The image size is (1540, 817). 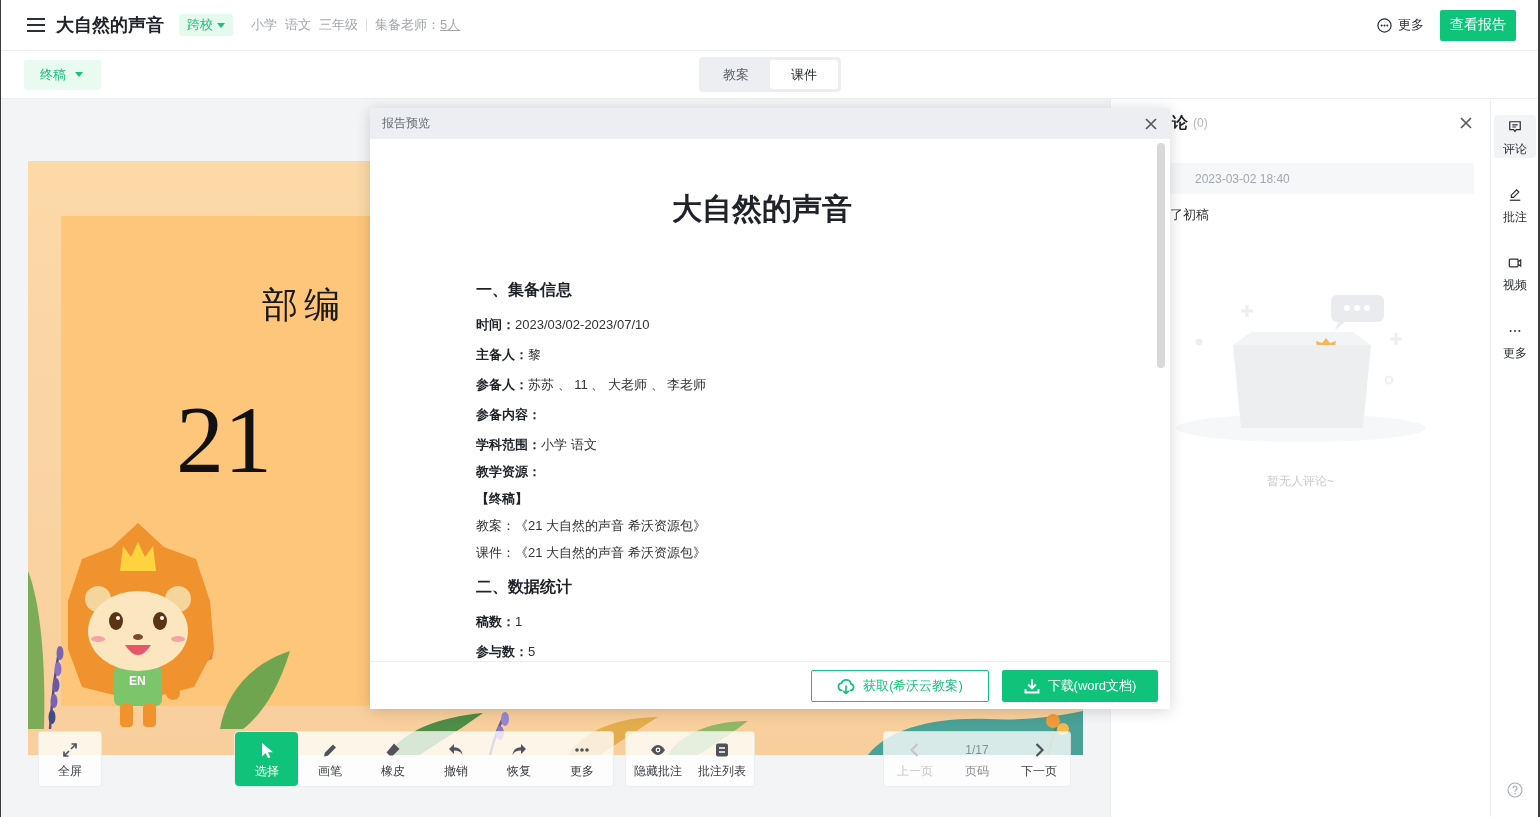 I want to click on subject-label: 语文, so click(x=298, y=25).